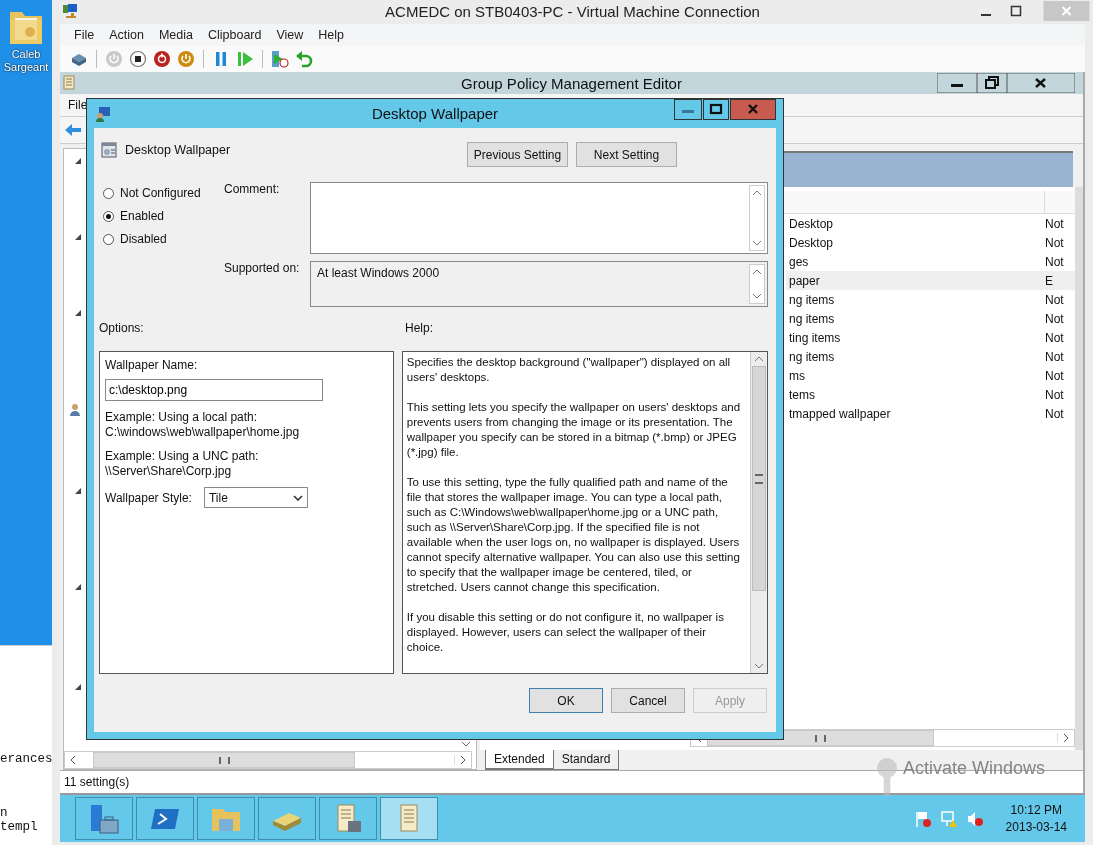 The image size is (1093, 845). Describe the element at coordinates (280, 59) in the screenshot. I see `snapshot-icon` at that location.